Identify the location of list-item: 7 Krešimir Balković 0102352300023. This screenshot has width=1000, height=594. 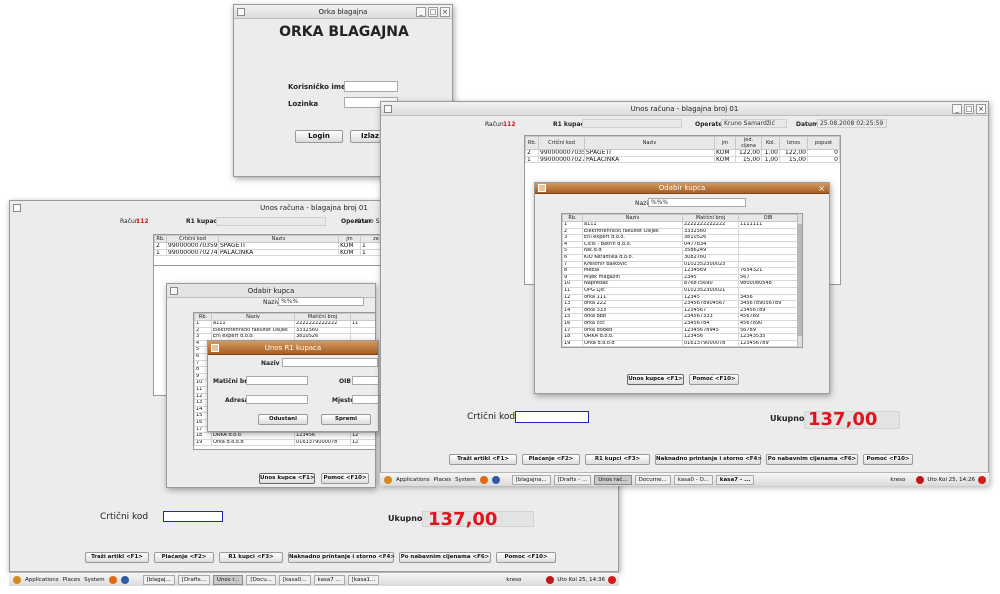
(680, 264).